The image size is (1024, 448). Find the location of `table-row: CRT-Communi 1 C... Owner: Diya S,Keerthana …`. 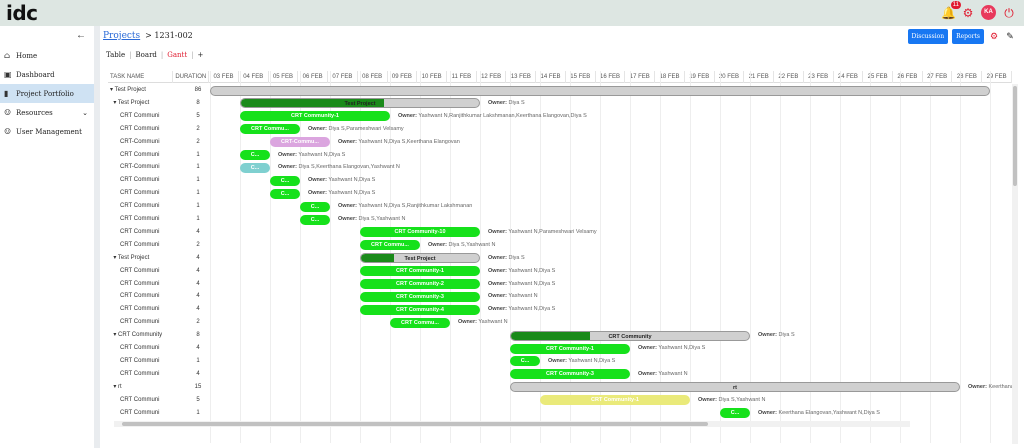

table-row: CRT-Communi 1 C... Owner: Diya S,Keerthana … is located at coordinates (560, 167).